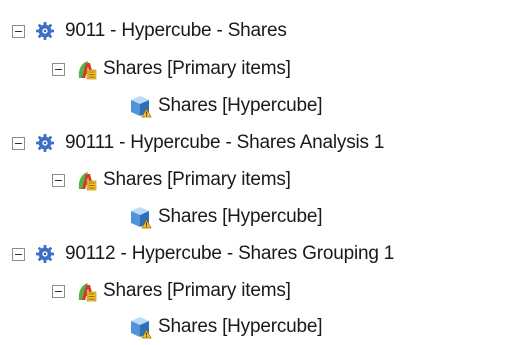 This screenshot has height=345, width=512. Describe the element at coordinates (230, 253) in the screenshot. I see `tree-node-label: 90112 - Hypercube - Shares Grouping 1` at that location.